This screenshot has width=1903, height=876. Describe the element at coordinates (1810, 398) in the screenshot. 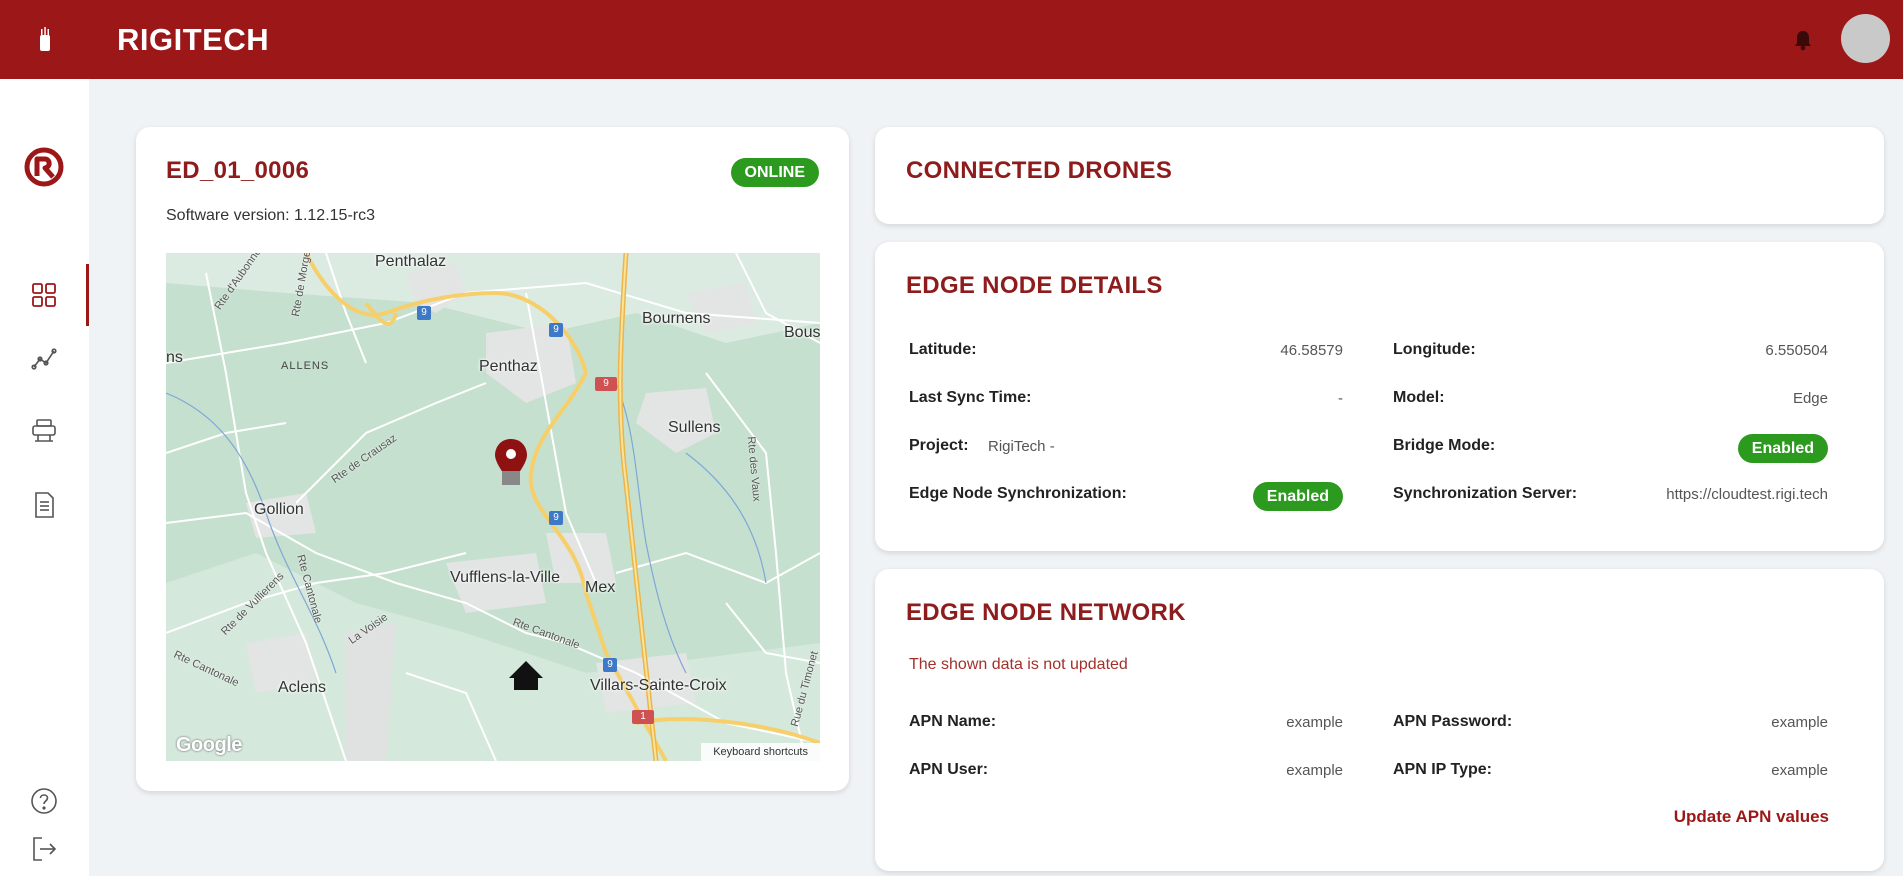

I see `model-value: Edge` at that location.